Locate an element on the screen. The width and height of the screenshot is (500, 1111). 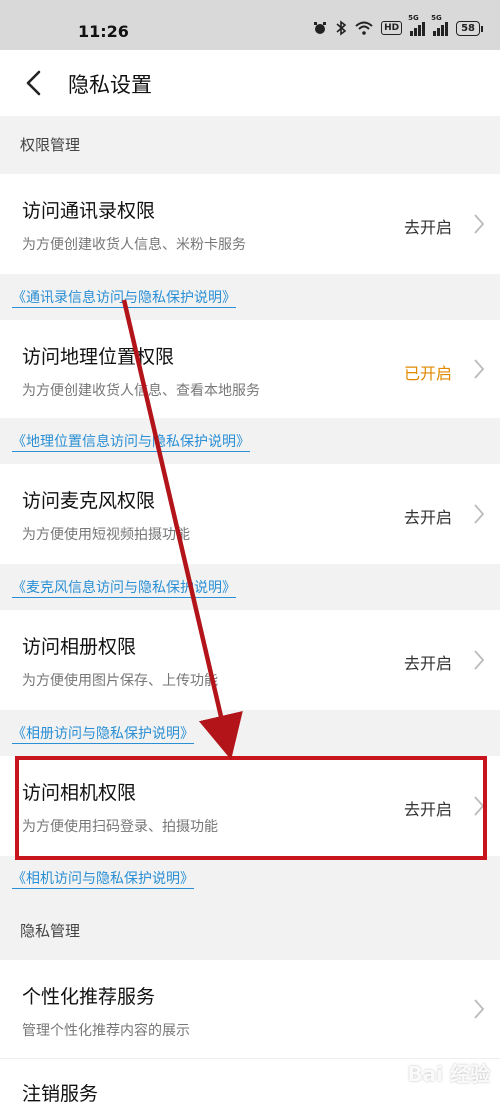
privacy-link-contacts: 《通讯录信息访问与隐私保护说明》 is located at coordinates (124, 298).